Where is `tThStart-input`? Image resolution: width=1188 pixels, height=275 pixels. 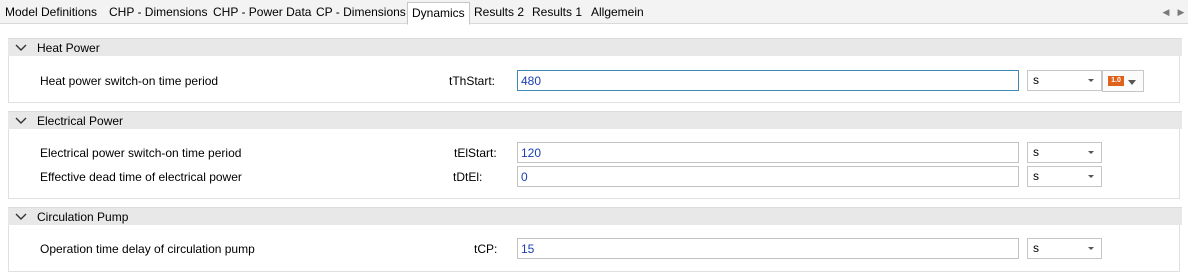
tThStart-input is located at coordinates (768, 80).